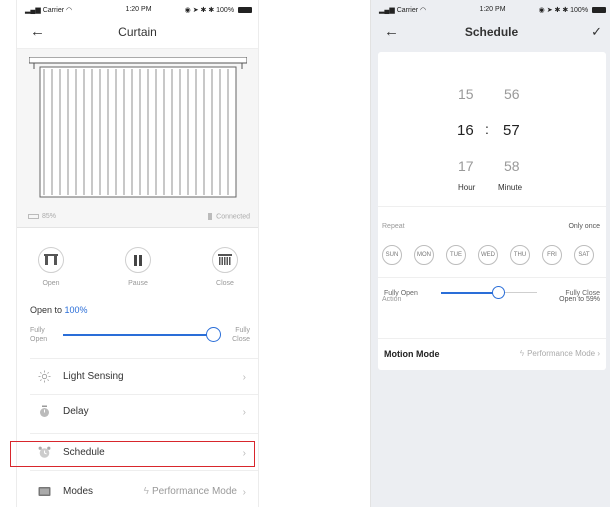  I want to click on hour-option: 17, so click(466, 166).